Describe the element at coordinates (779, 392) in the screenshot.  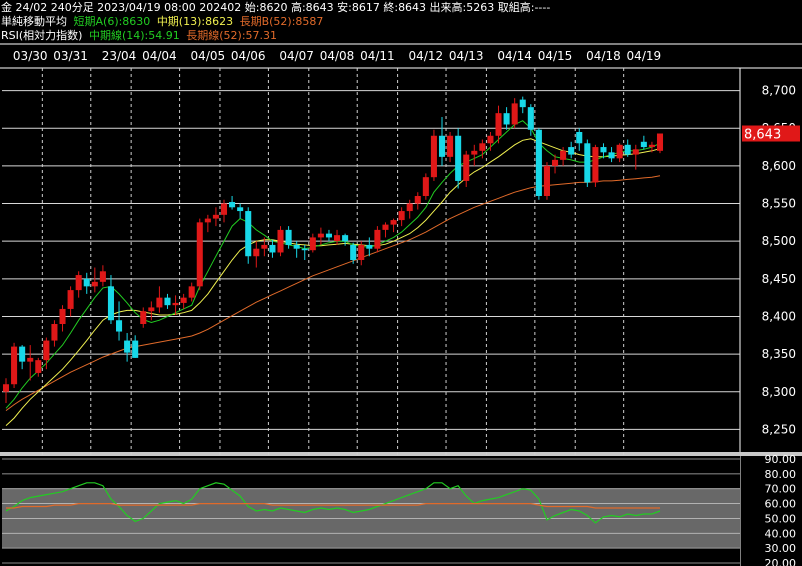
I see `price-tick-label: 8,300` at that location.